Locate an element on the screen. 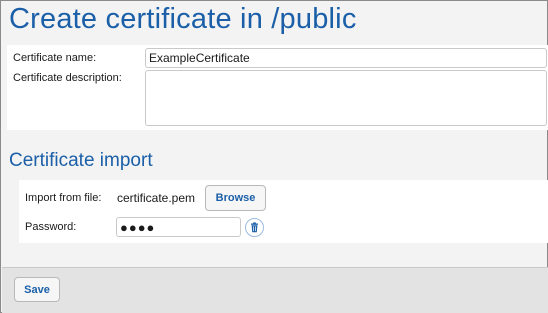  certificate-name-label: Certificate name: is located at coordinates (55, 58).